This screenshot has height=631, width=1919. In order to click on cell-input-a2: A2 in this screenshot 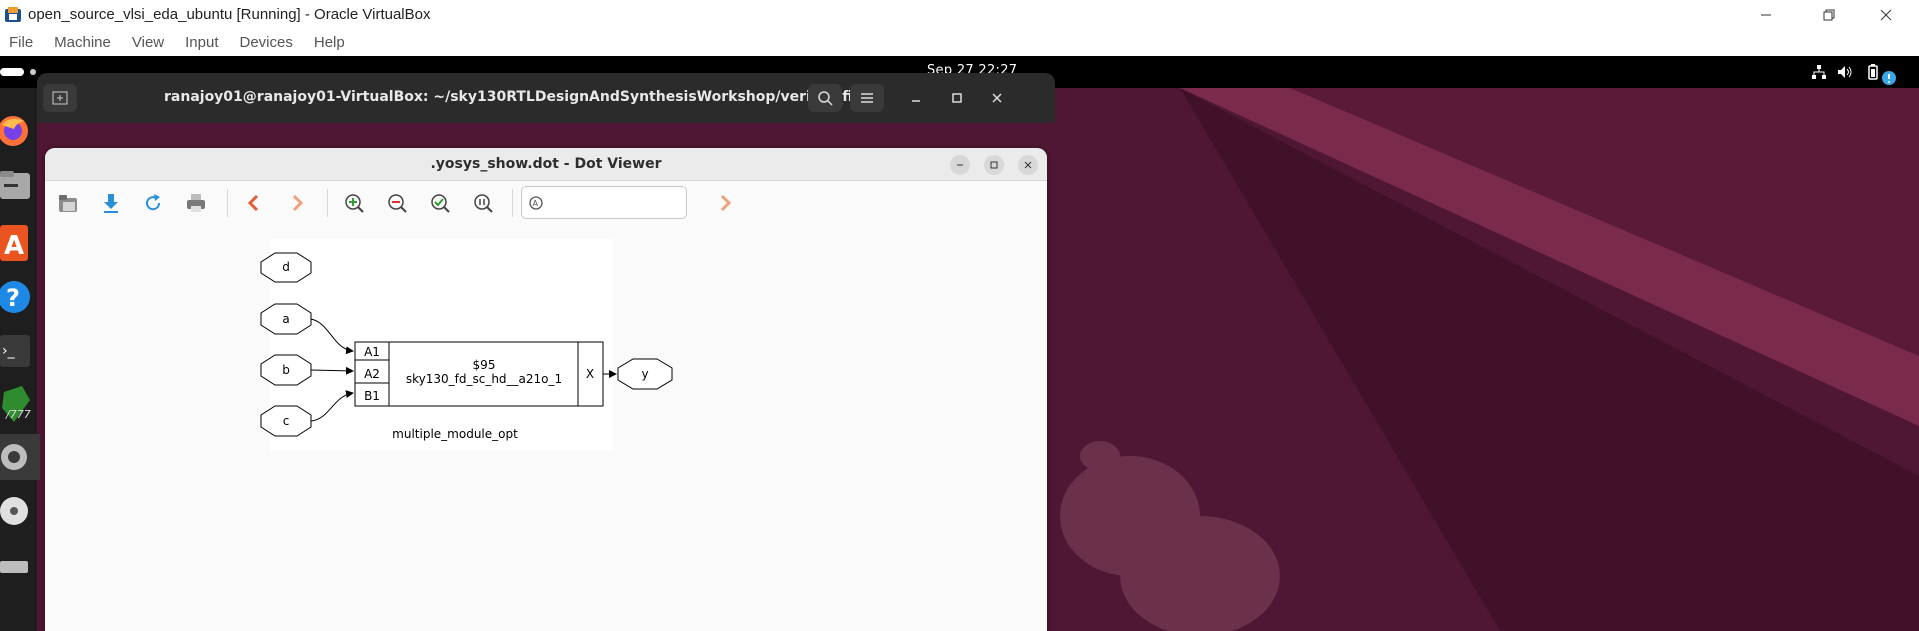, I will do `click(372, 374)`.